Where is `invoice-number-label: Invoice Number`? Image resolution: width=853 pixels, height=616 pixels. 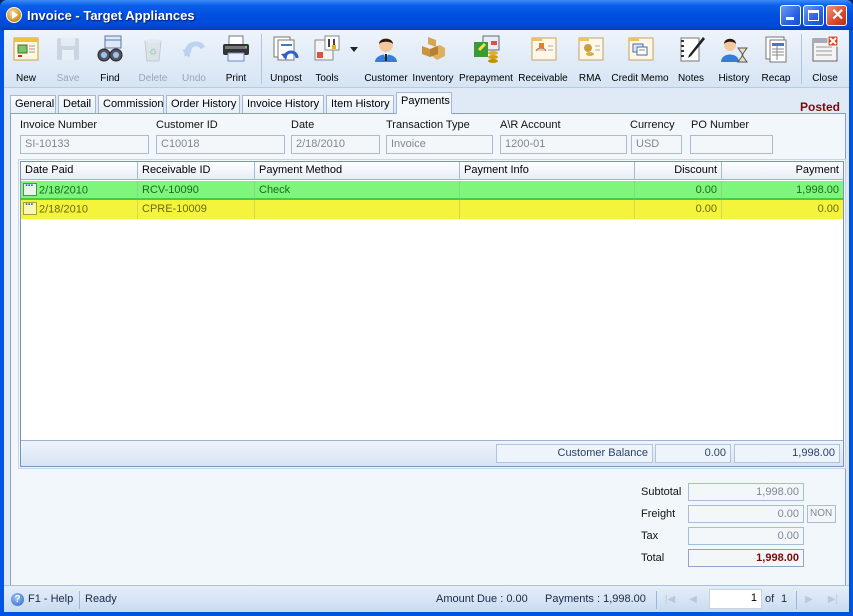 invoice-number-label: Invoice Number is located at coordinates (59, 125).